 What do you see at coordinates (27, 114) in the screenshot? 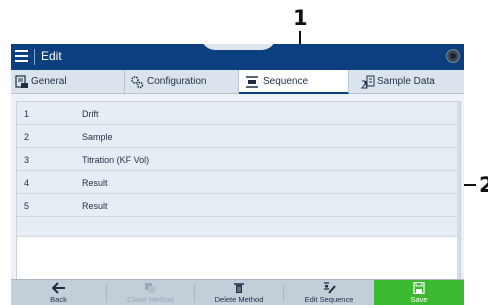
I see `sequence-row-number: 1` at bounding box center [27, 114].